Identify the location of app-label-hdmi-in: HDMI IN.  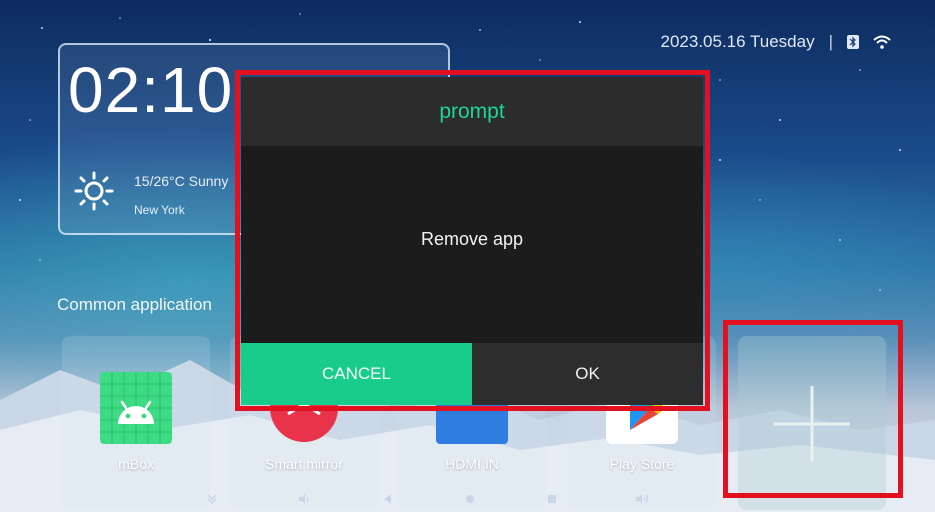
(472, 464).